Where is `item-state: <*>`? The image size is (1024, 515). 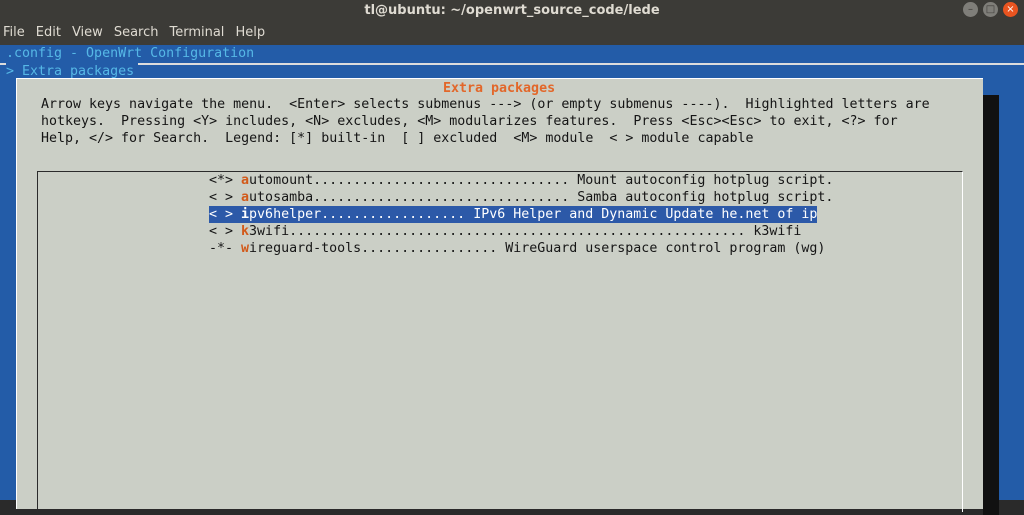 item-state: <*> is located at coordinates (225, 180).